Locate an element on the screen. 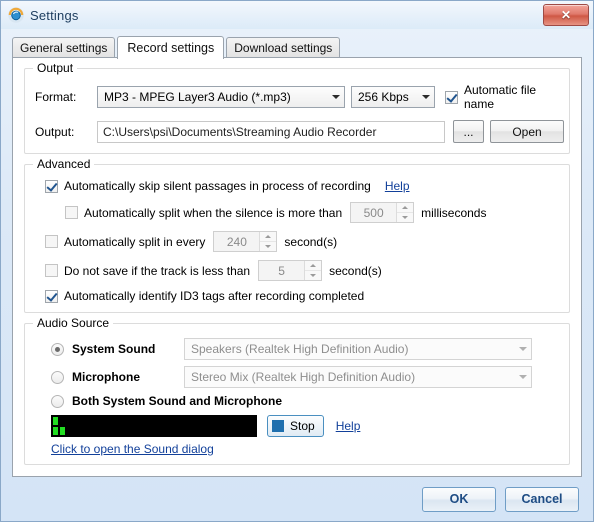 Image resolution: width=594 pixels, height=522 pixels. id3-tags-checkbox is located at coordinates (51, 296).